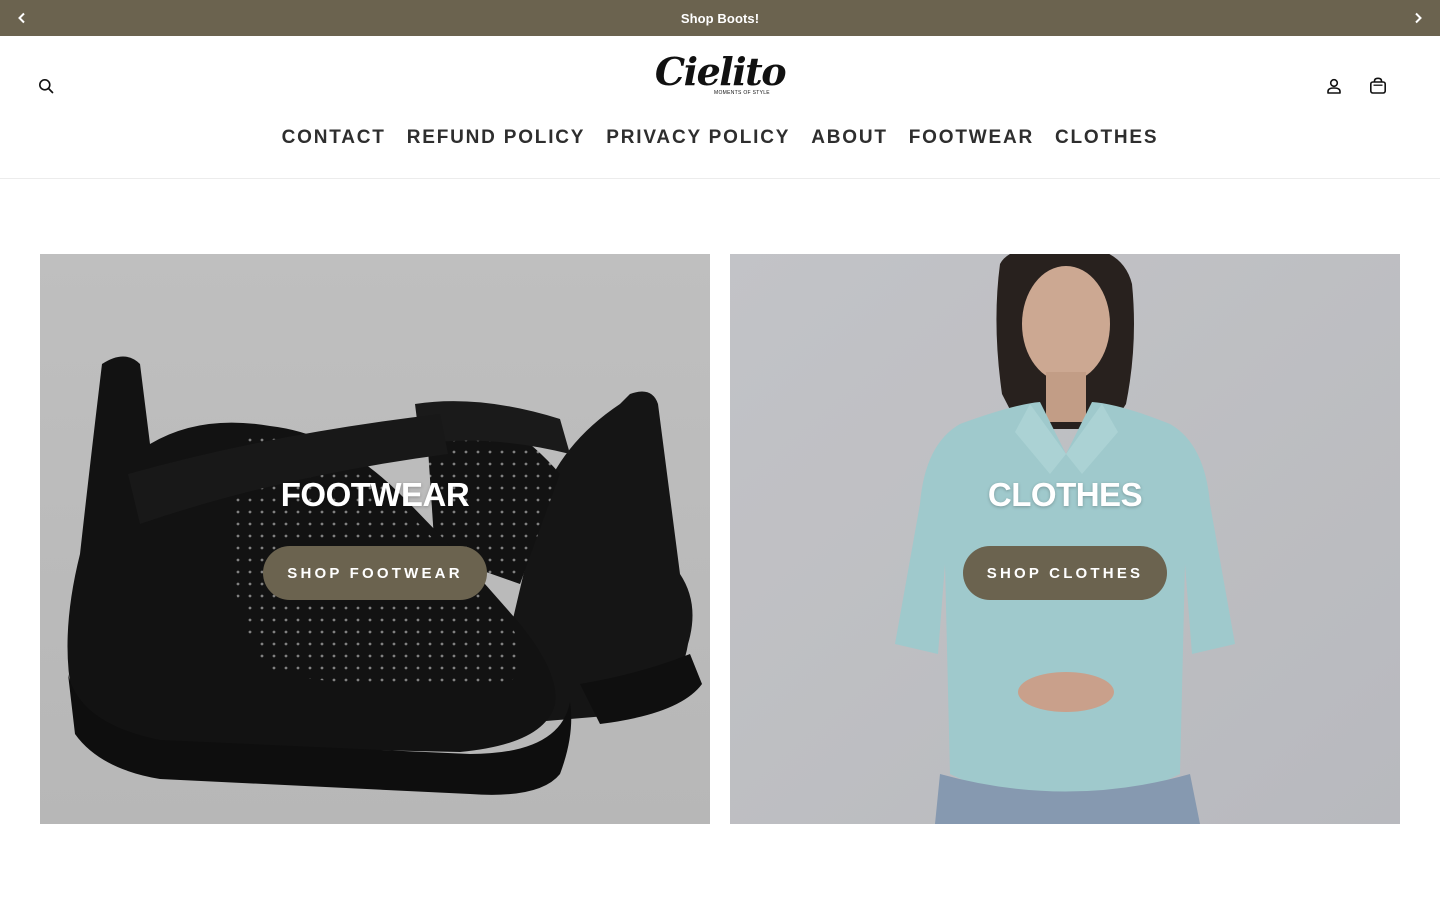 The image size is (1440, 900). What do you see at coordinates (334, 138) in the screenshot?
I see `nav-item-contact: CONTACT` at bounding box center [334, 138].